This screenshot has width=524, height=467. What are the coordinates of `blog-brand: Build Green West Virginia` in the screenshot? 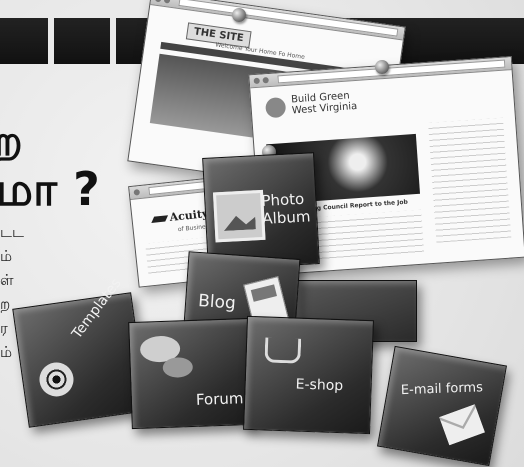 It's located at (324, 103).